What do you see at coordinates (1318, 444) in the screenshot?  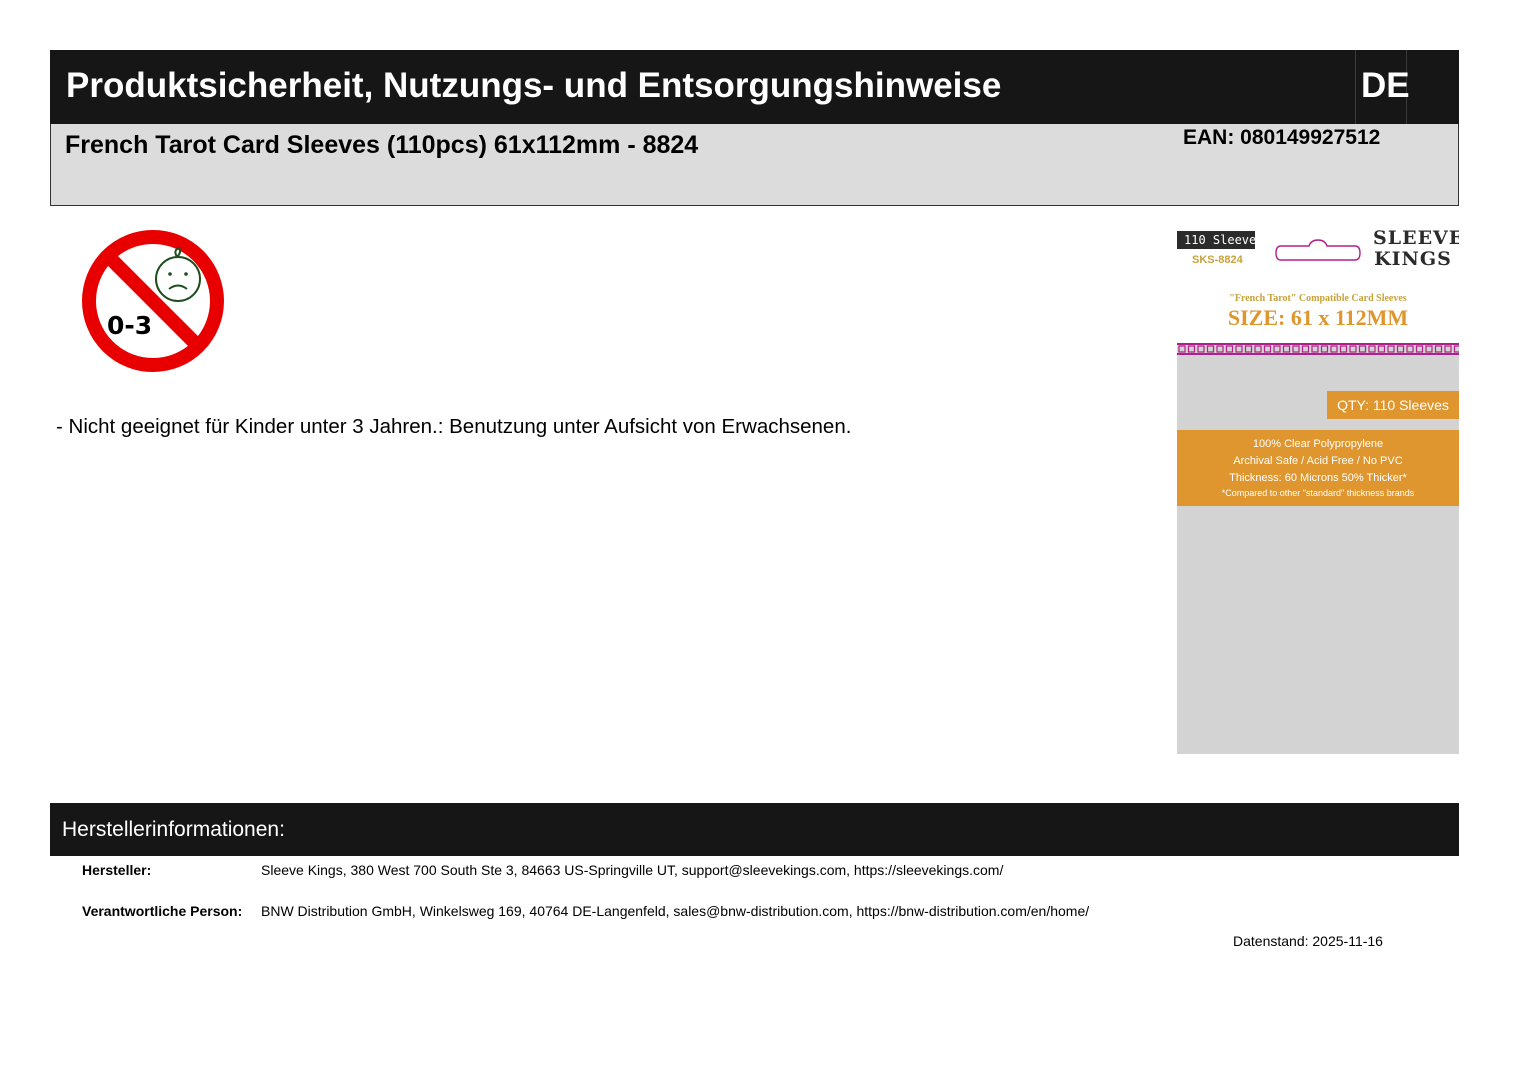 I see `band-line: 100% Clear Polypropylene` at bounding box center [1318, 444].